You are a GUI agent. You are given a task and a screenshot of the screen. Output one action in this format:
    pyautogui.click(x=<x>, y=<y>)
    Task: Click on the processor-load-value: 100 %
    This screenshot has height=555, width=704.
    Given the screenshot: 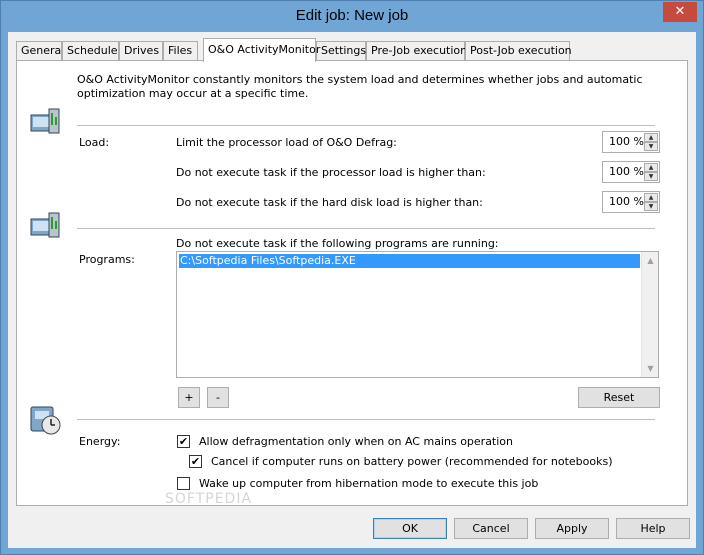 What is the action you would take?
    pyautogui.click(x=626, y=171)
    